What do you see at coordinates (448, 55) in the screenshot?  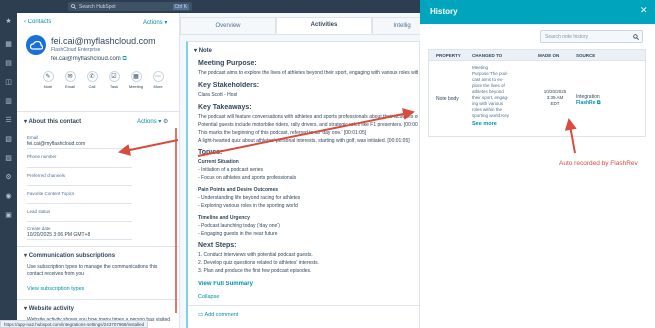 I see `column-header-property: PROPERTY` at bounding box center [448, 55].